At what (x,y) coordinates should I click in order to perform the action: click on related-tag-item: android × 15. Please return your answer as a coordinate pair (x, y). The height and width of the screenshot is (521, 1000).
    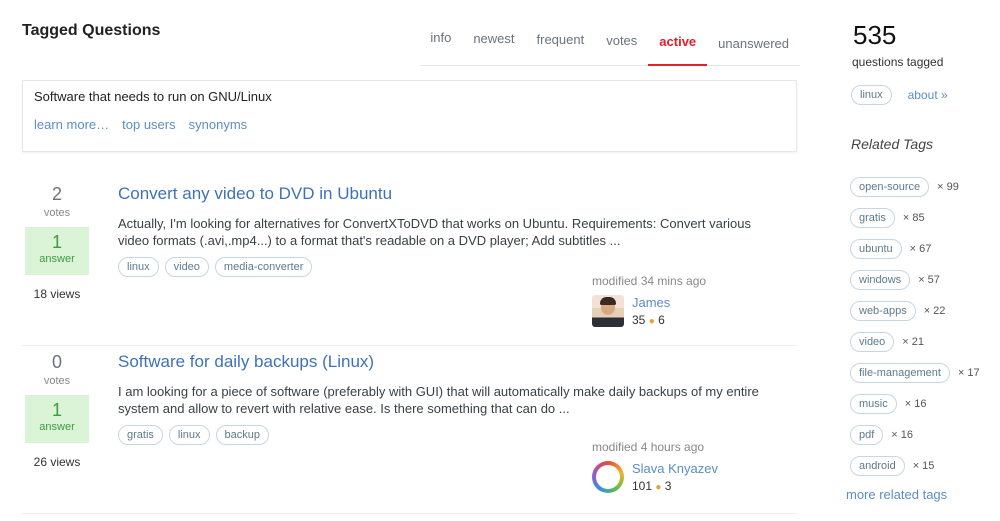
    Looking at the image, I should click on (915, 465).